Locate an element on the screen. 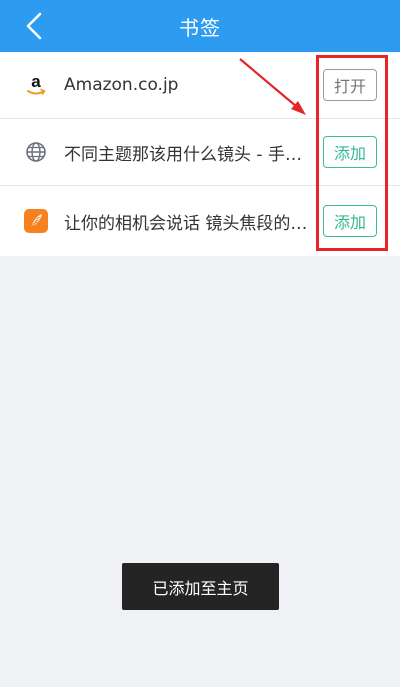 This screenshot has width=400, height=687. chevron-left-icon is located at coordinates (34, 26).